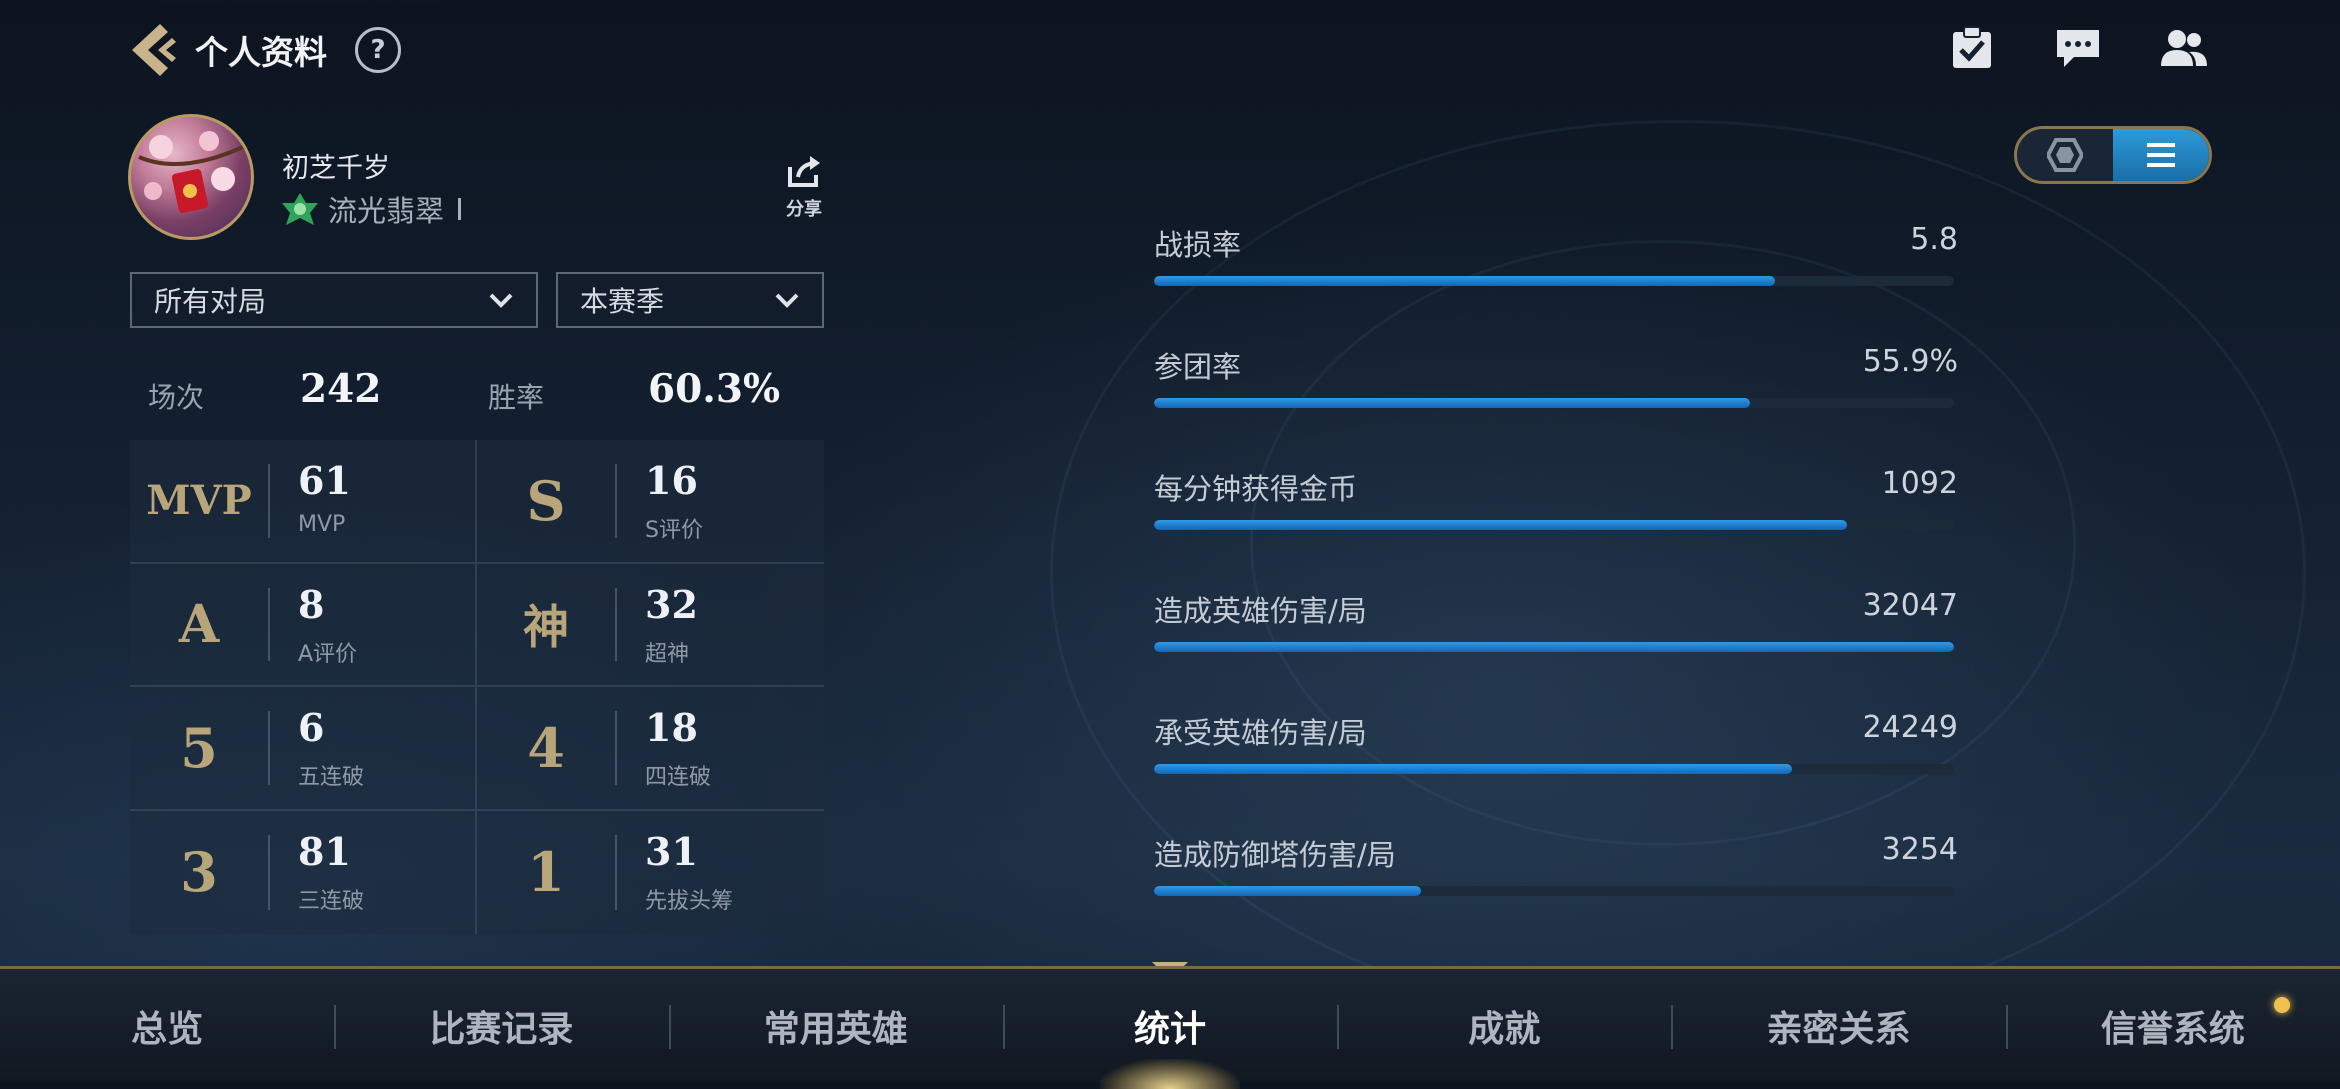 The width and height of the screenshot is (2340, 1089). I want to click on metric-value: 5.8, so click(1934, 239).